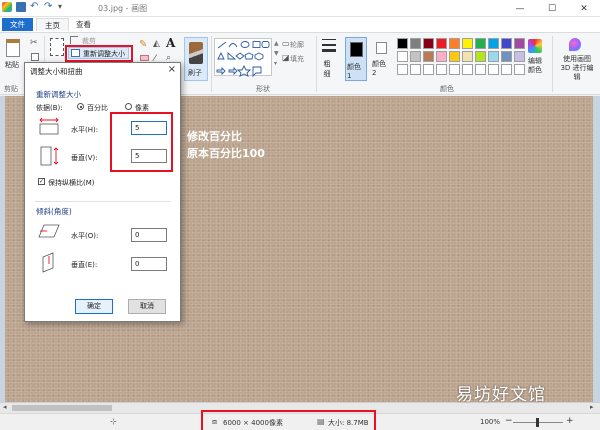  I want to click on title-bar: ↶ ↷ ▾ 03.jpg - 画图 — ☐ ✕, so click(300, 8).